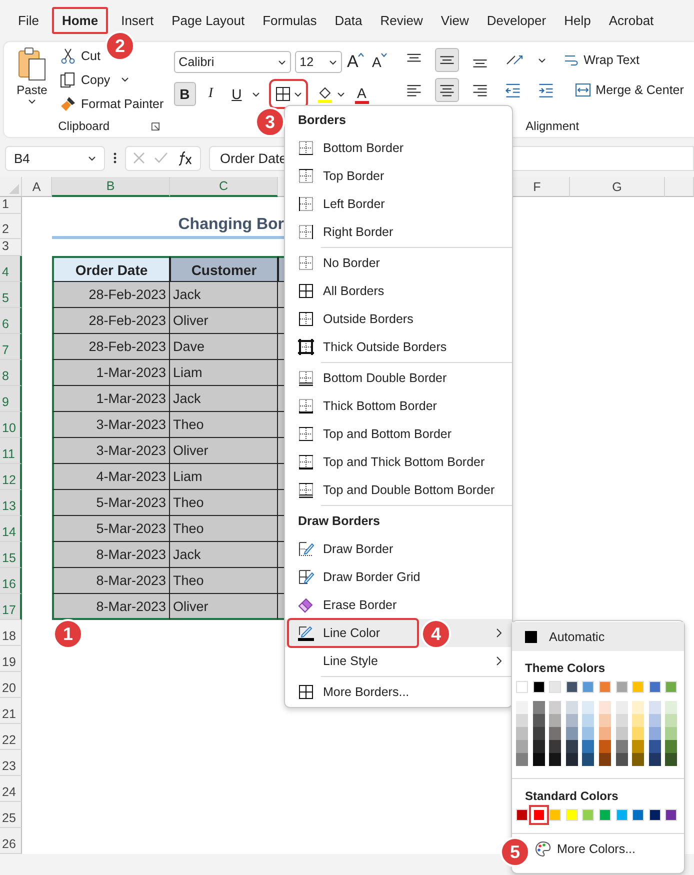  I want to click on table-cell: 4-Mar-2023, so click(111, 477).